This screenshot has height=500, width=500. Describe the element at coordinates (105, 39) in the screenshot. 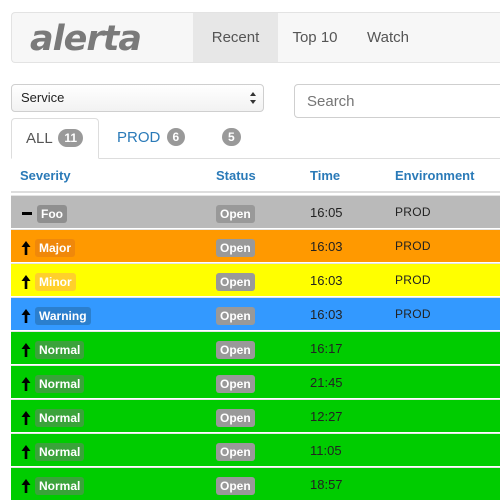

I see `alerta-logo: alerta` at that location.